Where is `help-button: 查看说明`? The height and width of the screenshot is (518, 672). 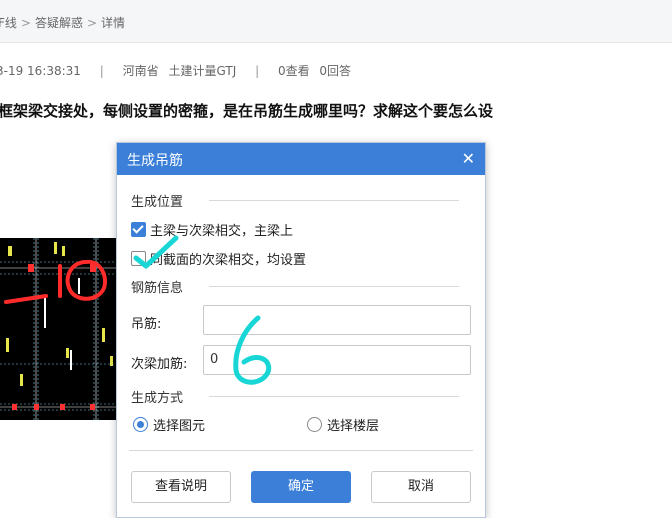 help-button: 查看说明 is located at coordinates (181, 487).